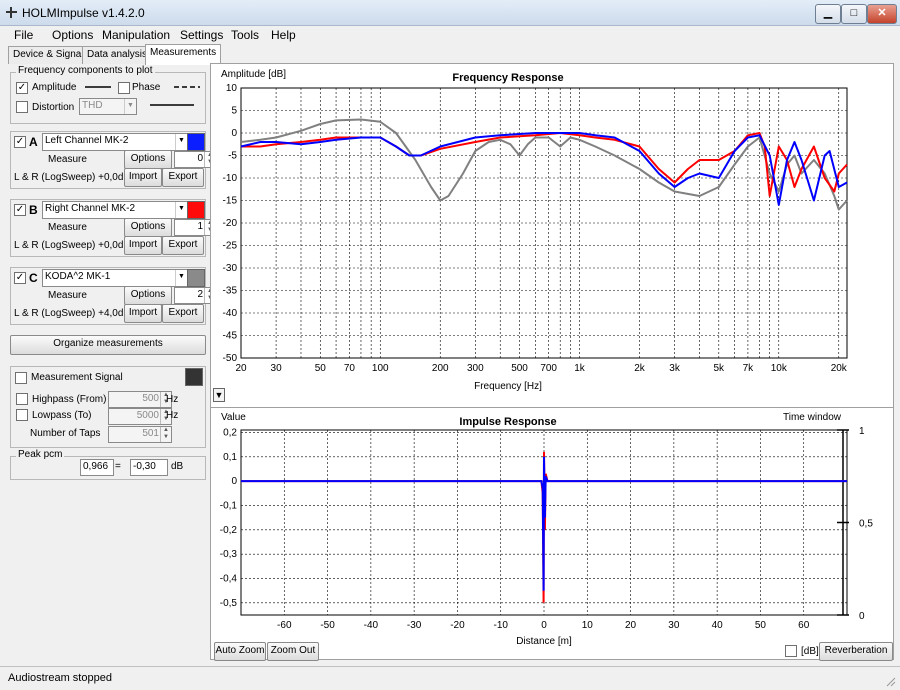  Describe the element at coordinates (440, 368) in the screenshot. I see `fr-x-tick-label: 200` at that location.